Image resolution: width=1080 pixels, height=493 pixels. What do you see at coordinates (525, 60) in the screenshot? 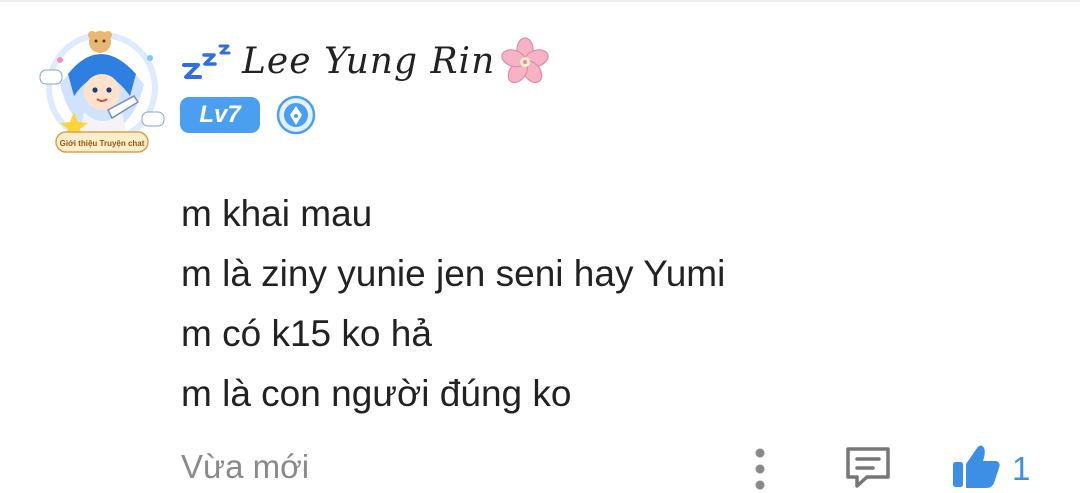
I see `sakura-icon` at bounding box center [525, 60].